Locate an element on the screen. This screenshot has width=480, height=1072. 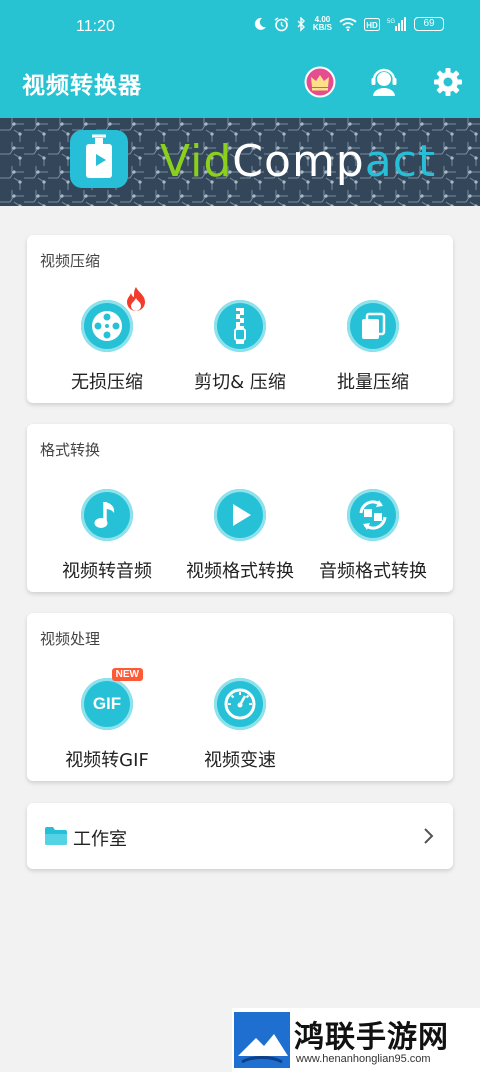
studio-row: 工作室 is located at coordinates (240, 836).